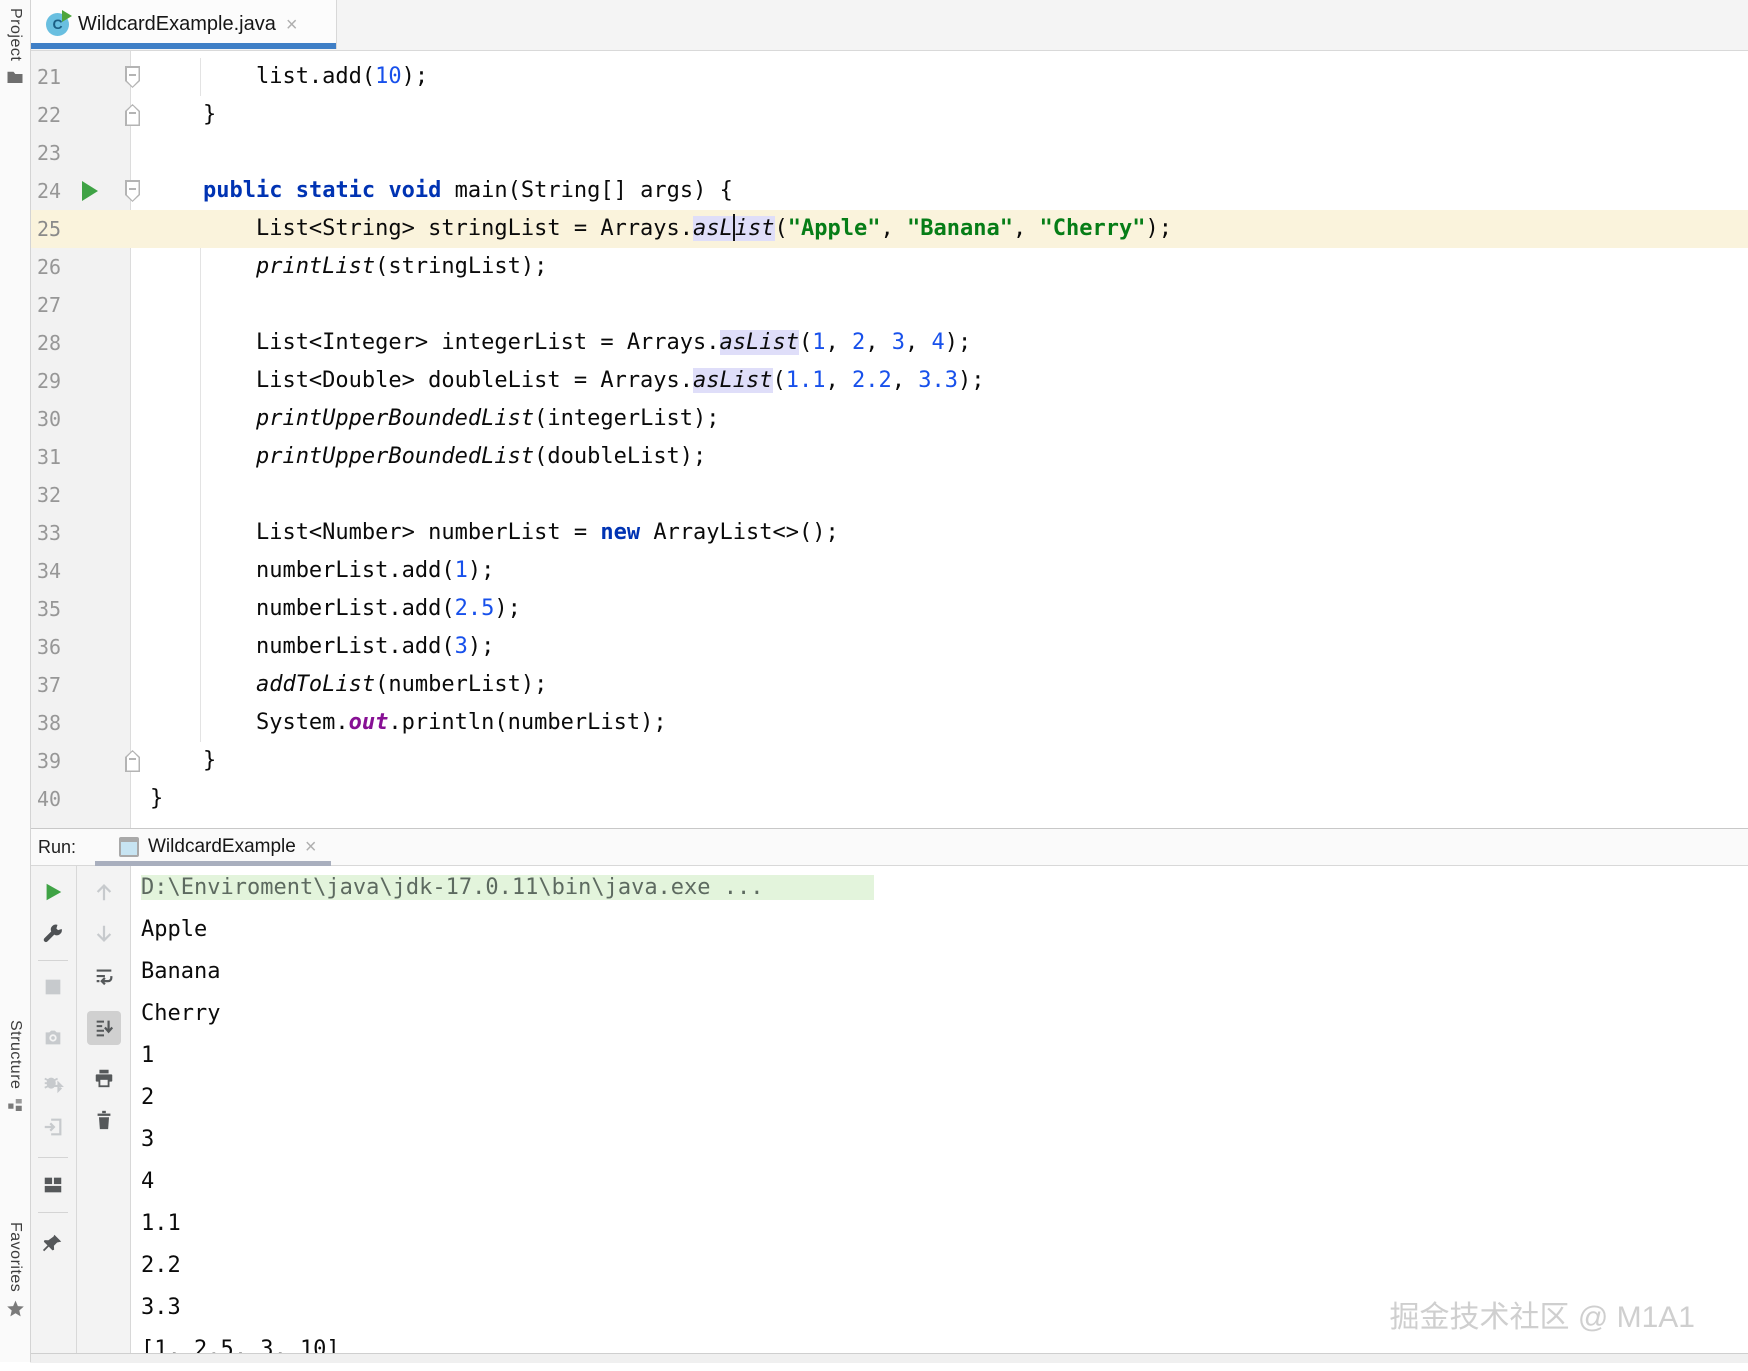 The image size is (1748, 1371). Describe the element at coordinates (944, 972) in the screenshot. I see `console-line: Banana` at that location.